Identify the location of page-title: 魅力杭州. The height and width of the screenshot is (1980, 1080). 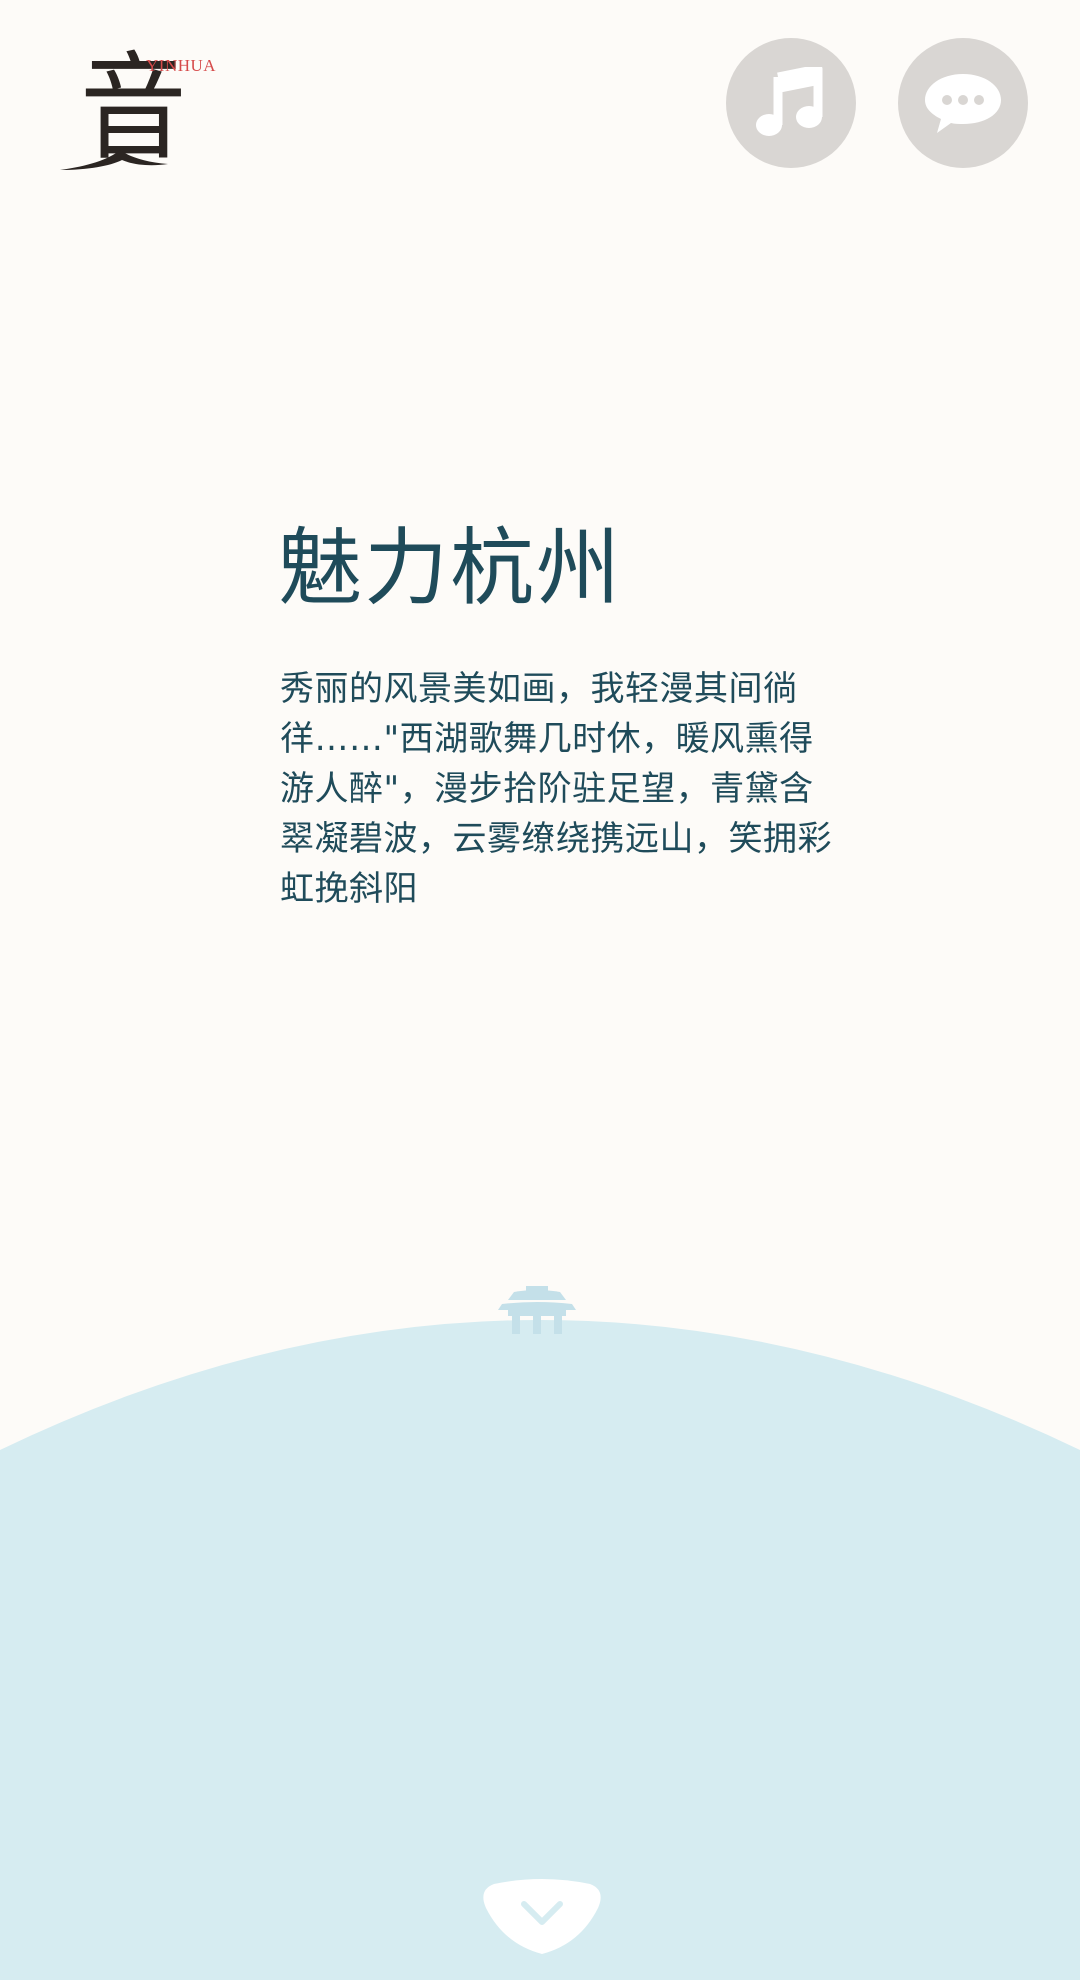
(450, 568).